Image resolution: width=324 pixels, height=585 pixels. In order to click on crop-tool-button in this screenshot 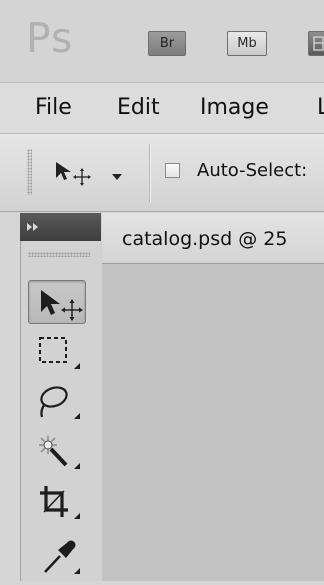, I will do `click(57, 502)`.